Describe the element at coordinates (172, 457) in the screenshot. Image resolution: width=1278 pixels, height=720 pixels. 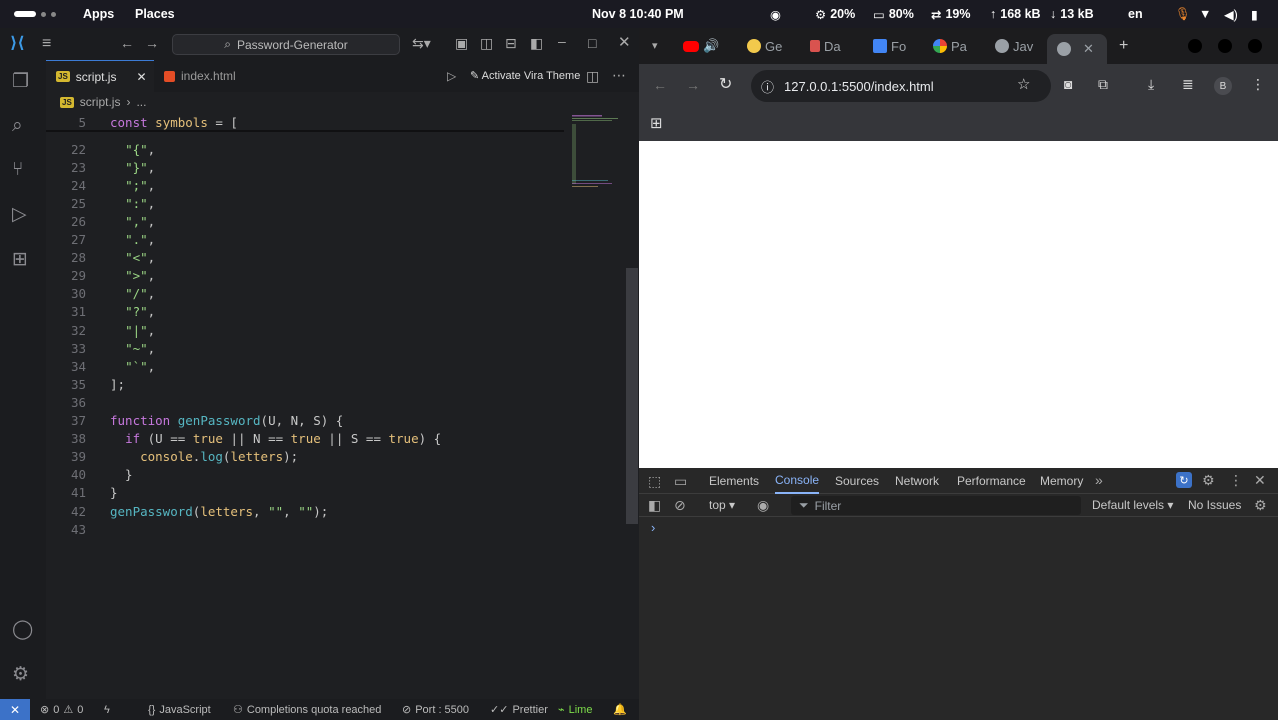
I see `code-line: 39 console.log(letters);` at that location.